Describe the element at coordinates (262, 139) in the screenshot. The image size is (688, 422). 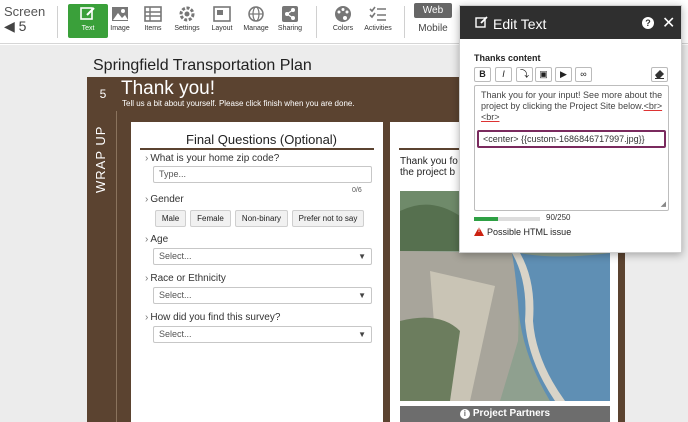
I see `final-questions-title: Final Questions (Optional)` at that location.